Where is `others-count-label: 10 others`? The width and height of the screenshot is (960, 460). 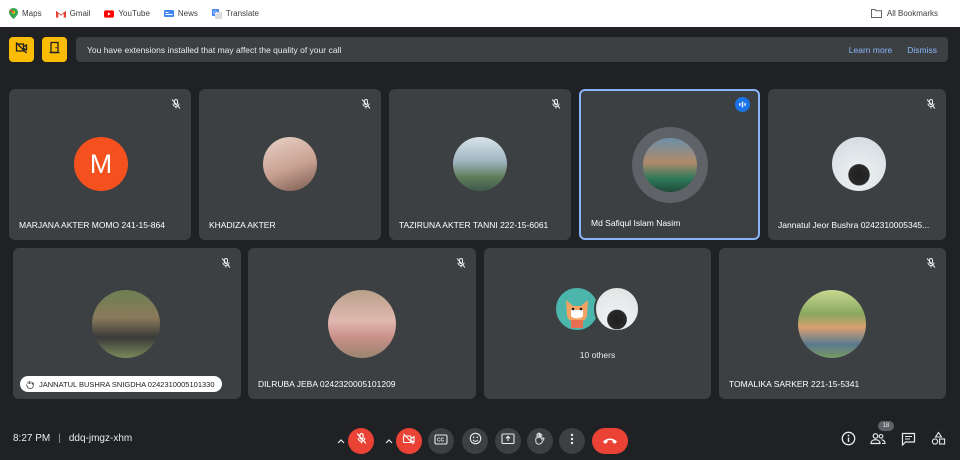 others-count-label: 10 others is located at coordinates (597, 355).